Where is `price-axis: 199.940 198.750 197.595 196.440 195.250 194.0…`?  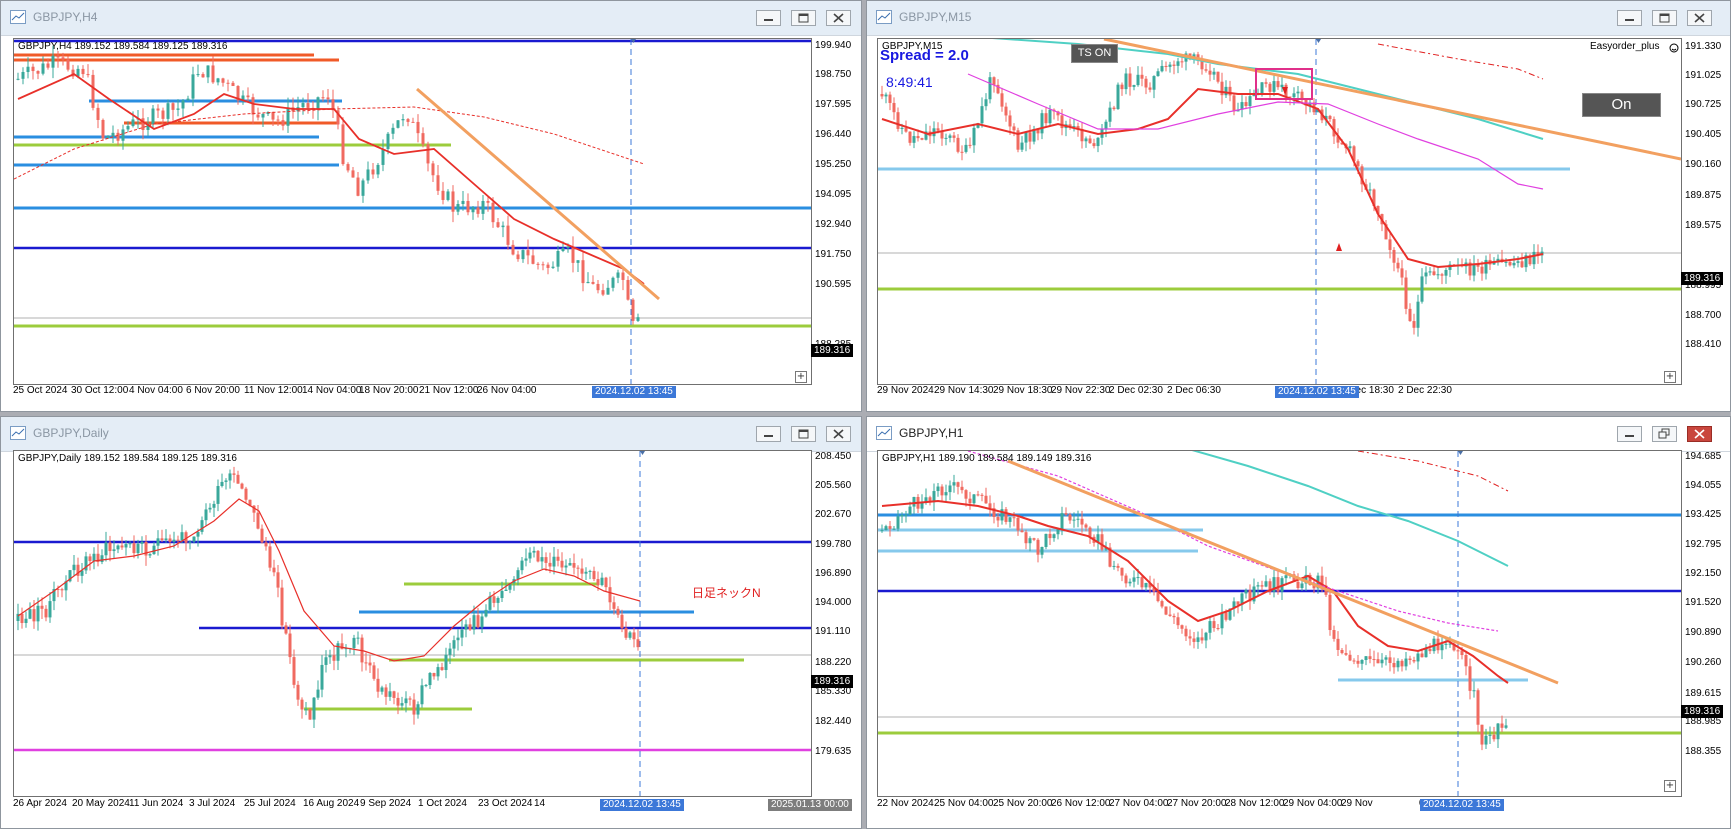
price-axis: 199.940 198.750 197.595 196.440 195.250 194.0… is located at coordinates (841, 210).